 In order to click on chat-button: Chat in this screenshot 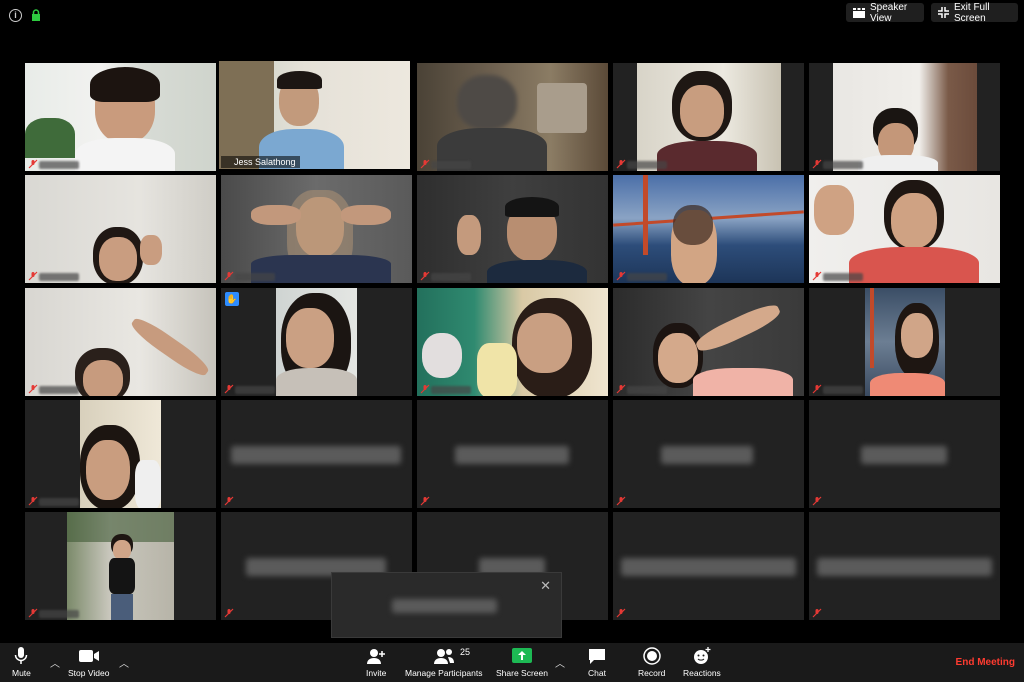, I will do `click(597, 662)`.